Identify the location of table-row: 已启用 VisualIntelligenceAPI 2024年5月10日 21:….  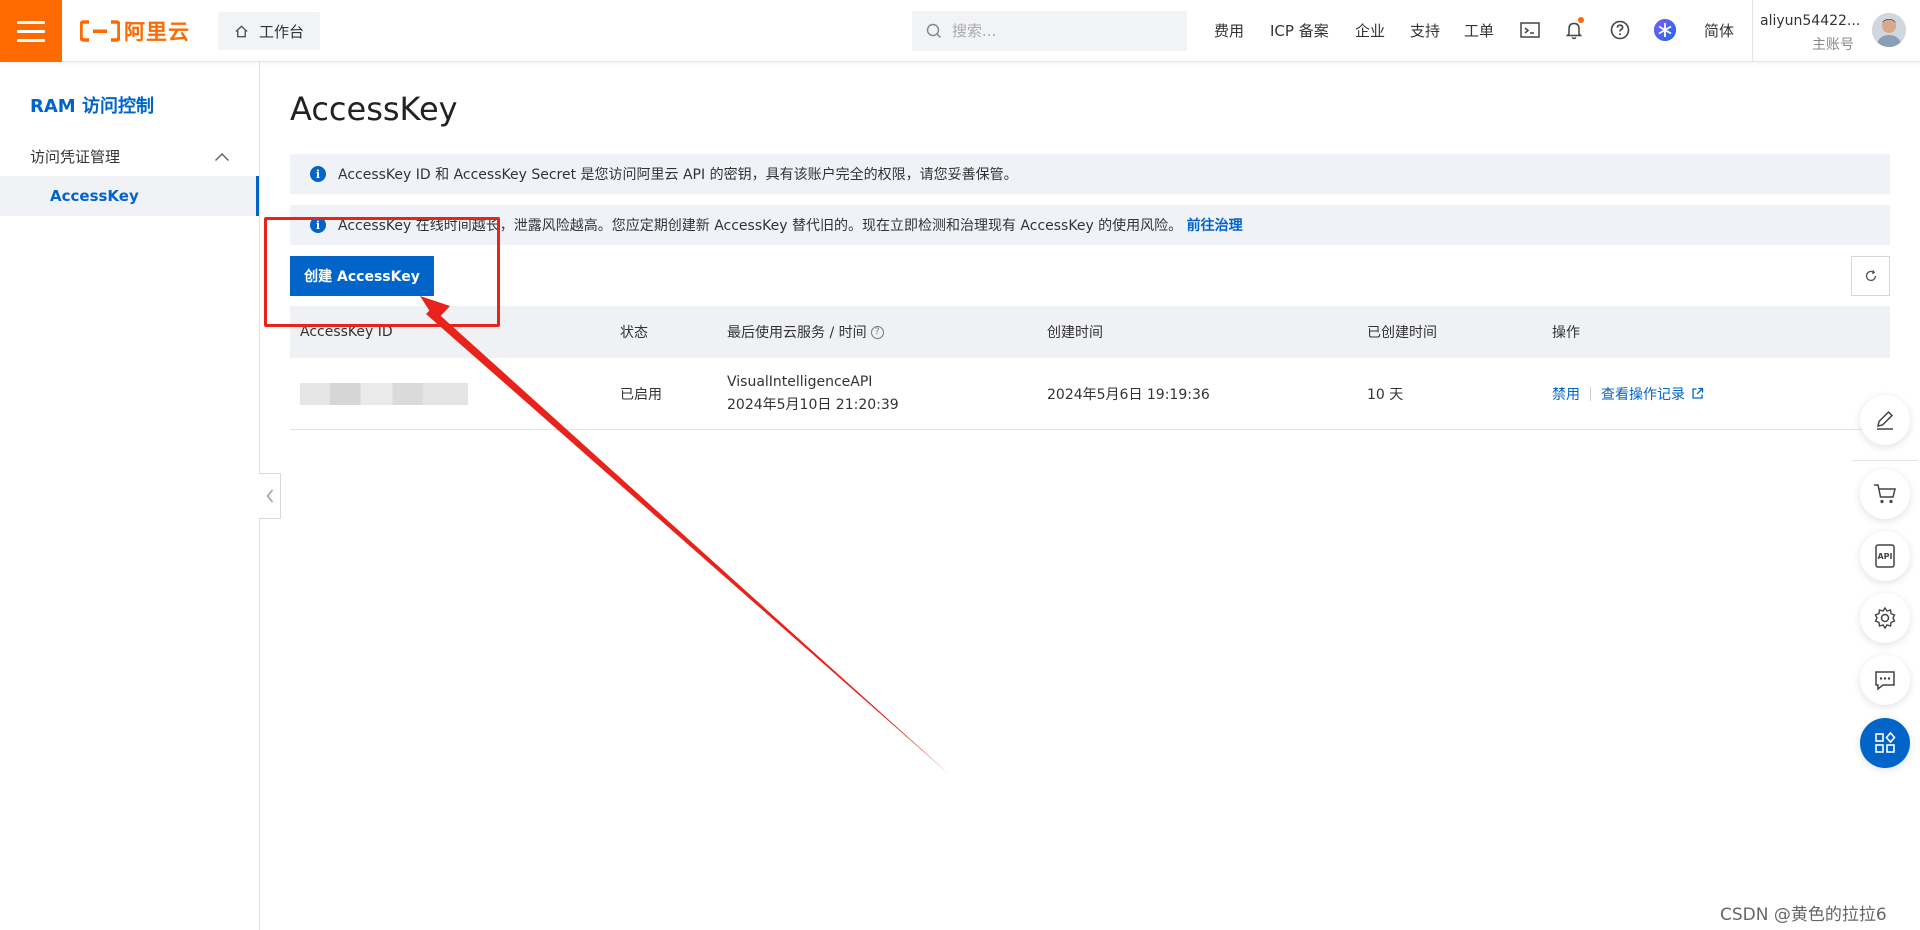
(1090, 394).